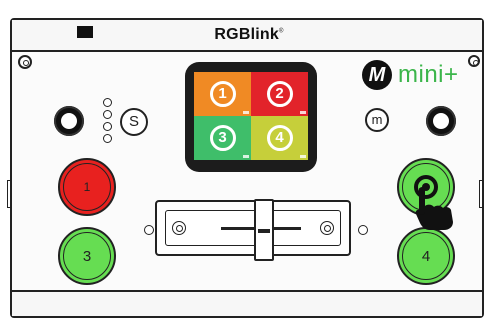 This screenshot has width=490, height=325. I want to click on model-name: mini+, so click(428, 74).